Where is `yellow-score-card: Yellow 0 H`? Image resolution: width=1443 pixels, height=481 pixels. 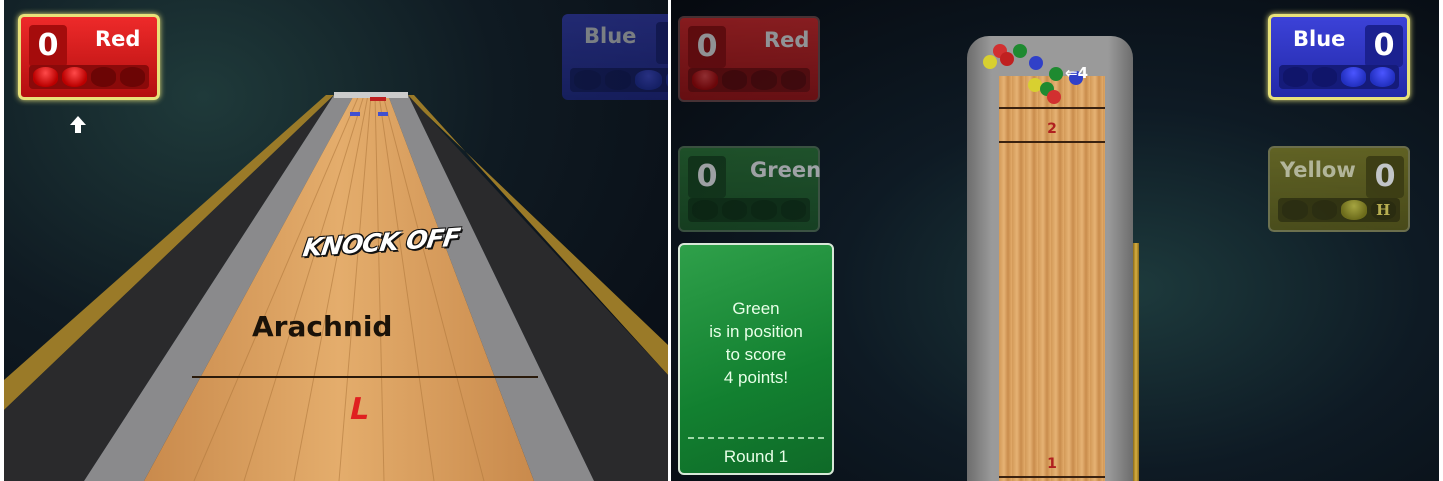 yellow-score-card: Yellow 0 H is located at coordinates (1339, 189).